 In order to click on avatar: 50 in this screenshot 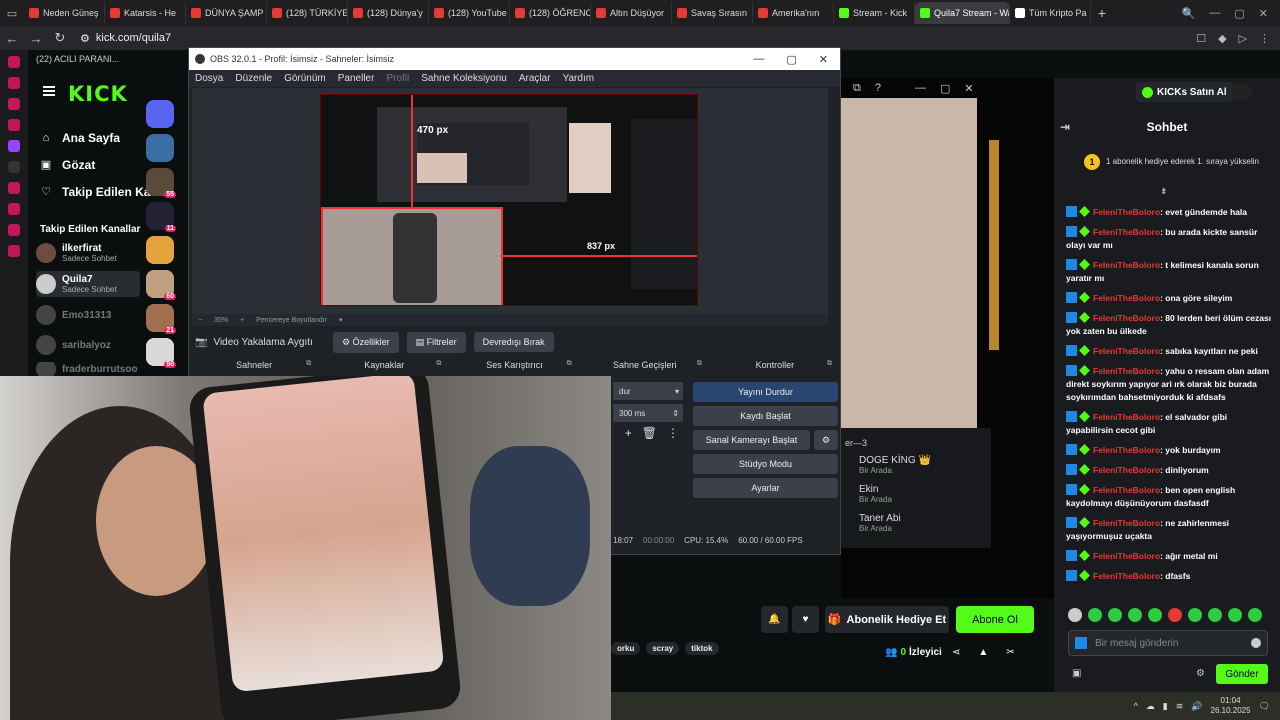, I will do `click(161, 353)`.